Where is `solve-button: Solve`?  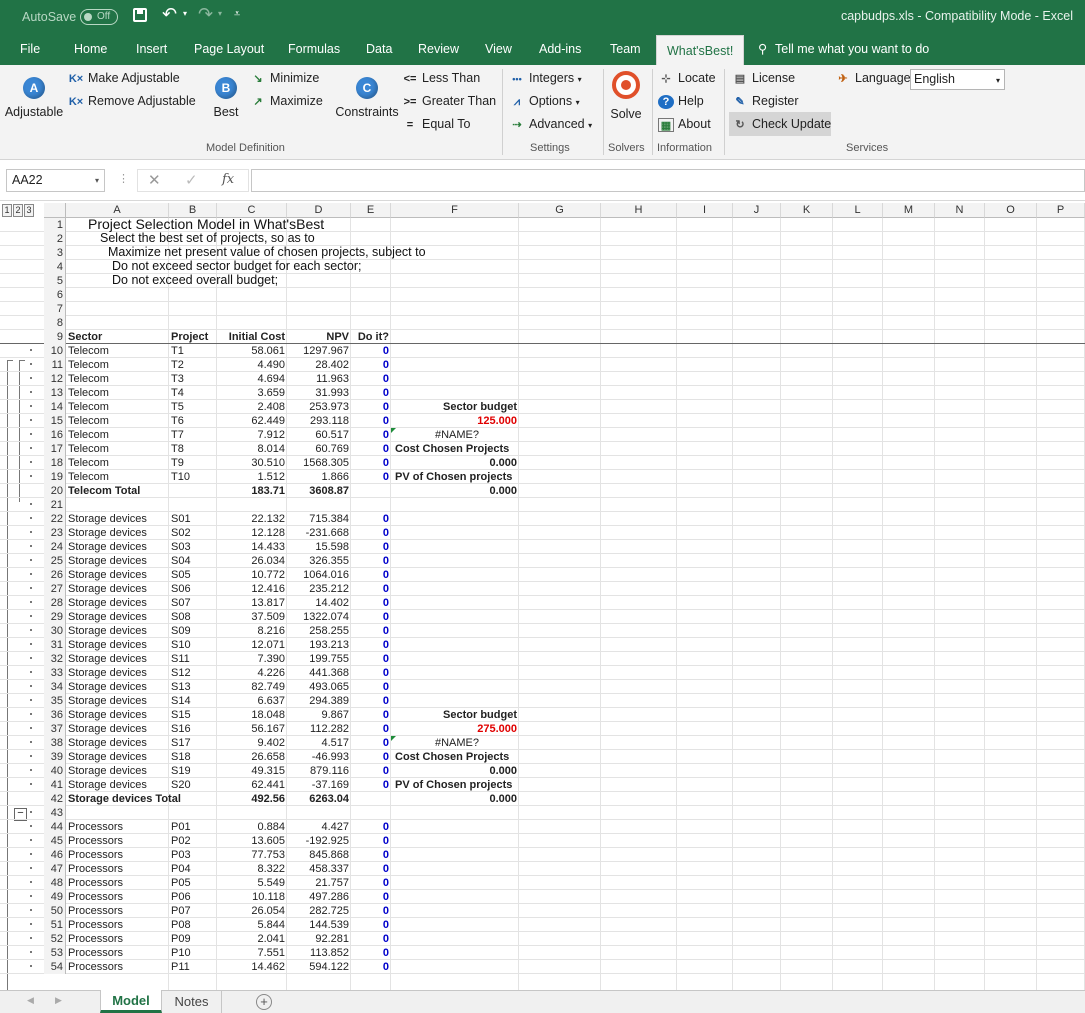 solve-button: Solve is located at coordinates (626, 96).